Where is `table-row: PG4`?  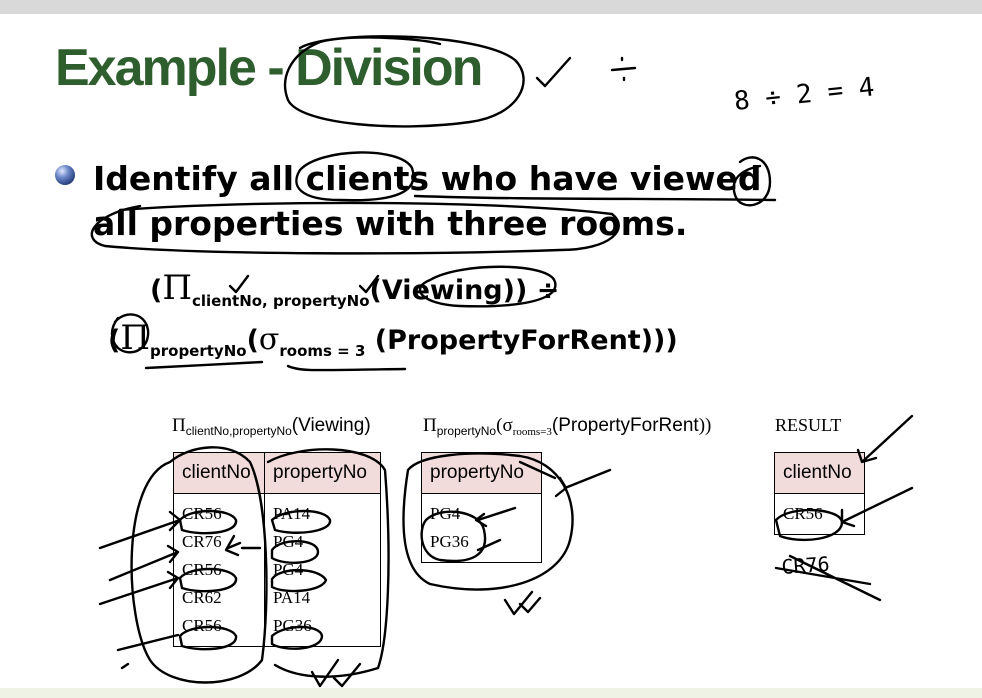 table-row: PG4 is located at coordinates (481, 510).